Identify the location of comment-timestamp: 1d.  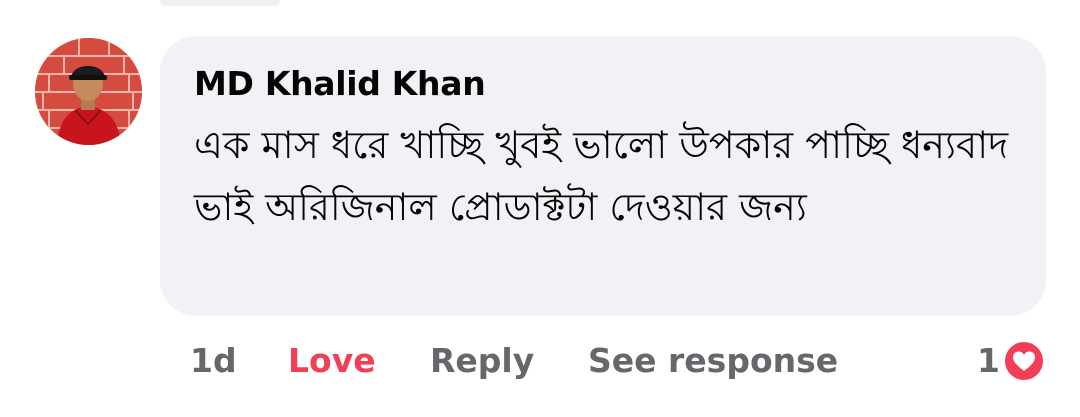
(213, 361).